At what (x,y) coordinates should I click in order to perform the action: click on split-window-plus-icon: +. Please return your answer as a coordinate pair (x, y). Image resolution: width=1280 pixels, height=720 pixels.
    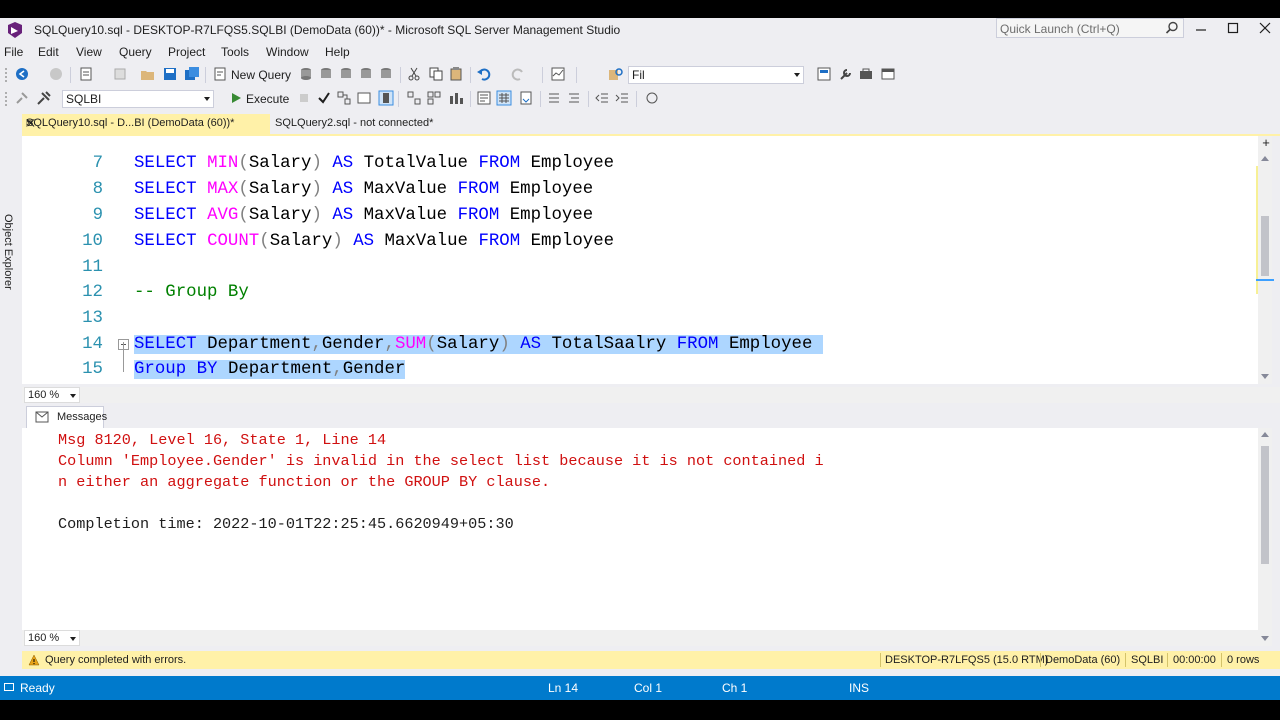
    Looking at the image, I should click on (1266, 142).